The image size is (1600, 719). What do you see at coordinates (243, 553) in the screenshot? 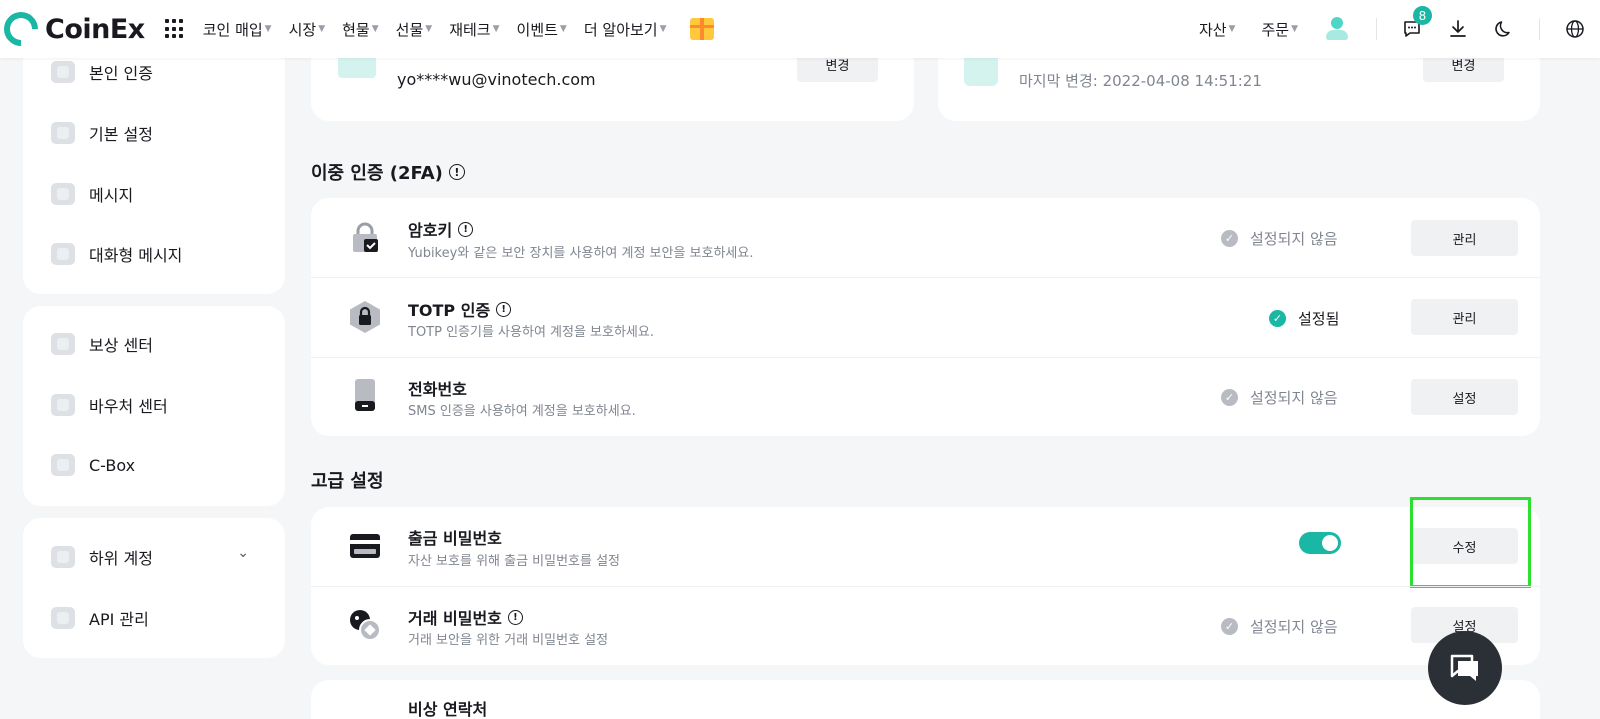
I see `chevron-down-icon: ⌄` at bounding box center [243, 553].